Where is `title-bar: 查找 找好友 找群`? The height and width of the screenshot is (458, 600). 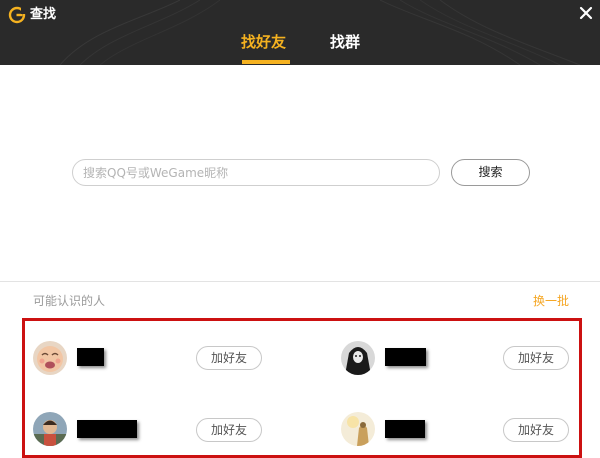
title-bar: 查找 找好友 找群 is located at coordinates (300, 32).